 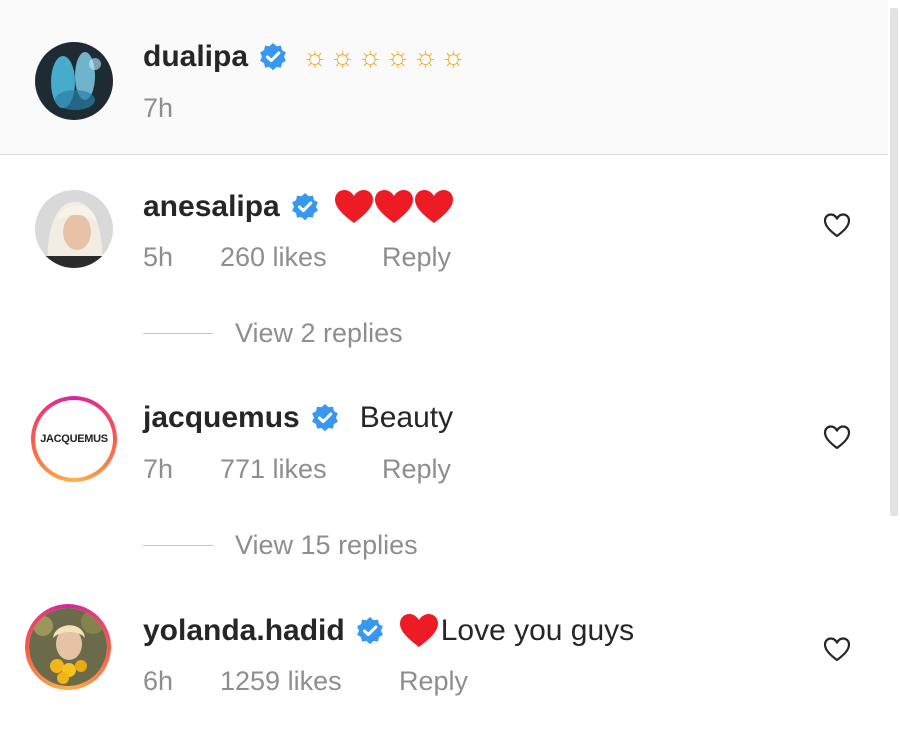 What do you see at coordinates (158, 108) in the screenshot?
I see `caption-time: 7h` at bounding box center [158, 108].